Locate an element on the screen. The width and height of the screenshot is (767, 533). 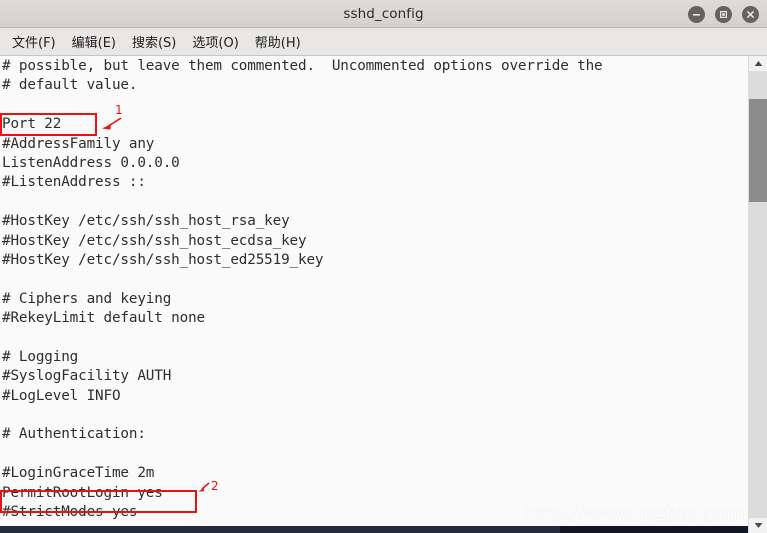
code-line: # Ciphers and keying is located at coordinates (87, 298).